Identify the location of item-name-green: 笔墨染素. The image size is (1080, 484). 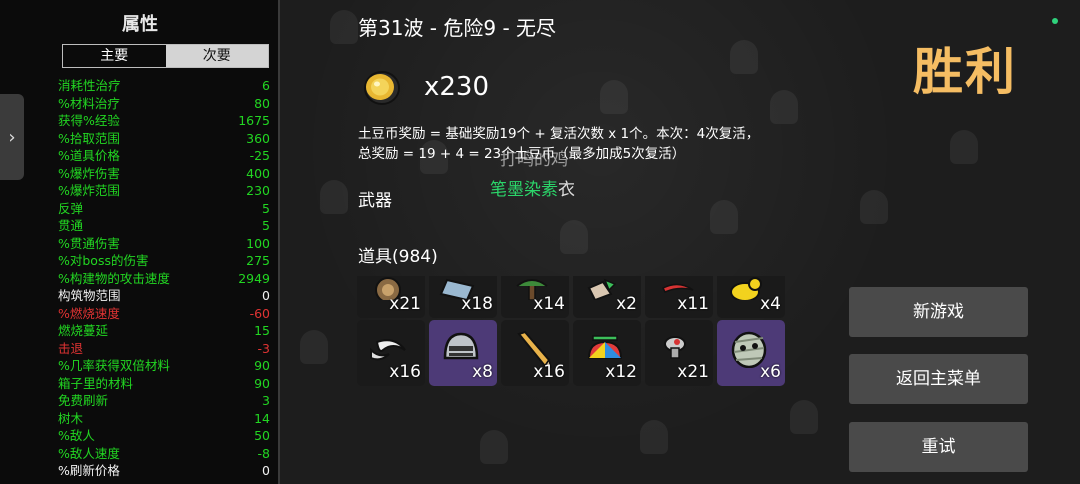
(524, 190).